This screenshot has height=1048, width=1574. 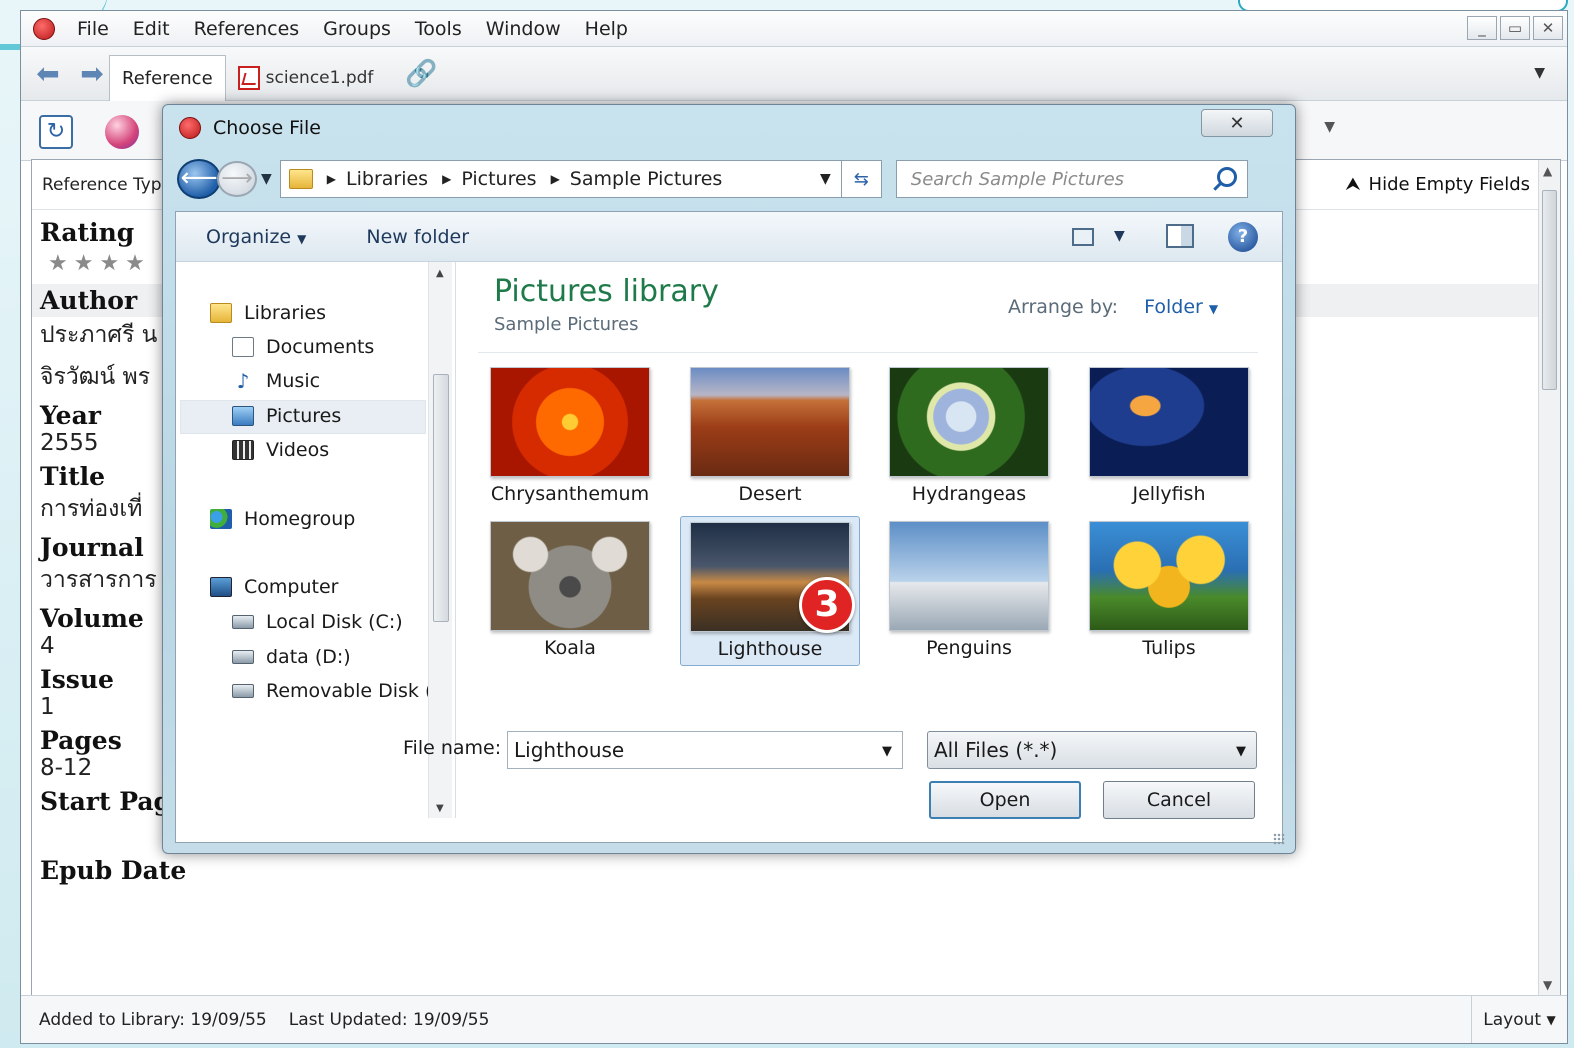 What do you see at coordinates (1083, 237) in the screenshot?
I see `change-view-icon` at bounding box center [1083, 237].